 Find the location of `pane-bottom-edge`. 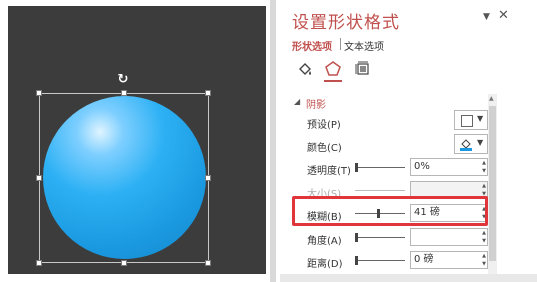

pane-bottom-edge is located at coordinates (408, 278).